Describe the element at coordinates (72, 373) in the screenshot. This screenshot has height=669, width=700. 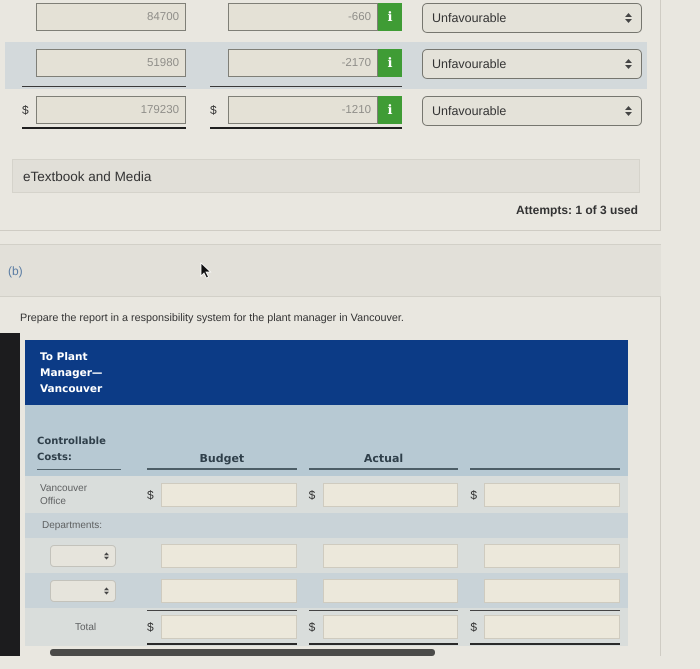
I see `report-title: To Plant Manager—Vancouver` at that location.